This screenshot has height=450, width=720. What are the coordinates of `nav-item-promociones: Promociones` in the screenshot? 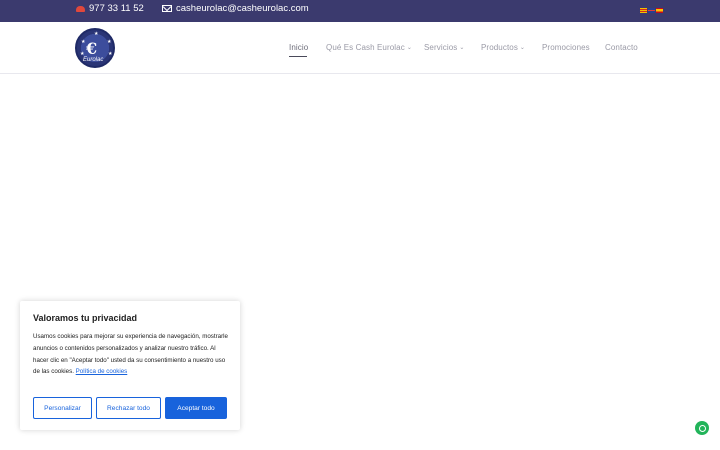 It's located at (566, 47).